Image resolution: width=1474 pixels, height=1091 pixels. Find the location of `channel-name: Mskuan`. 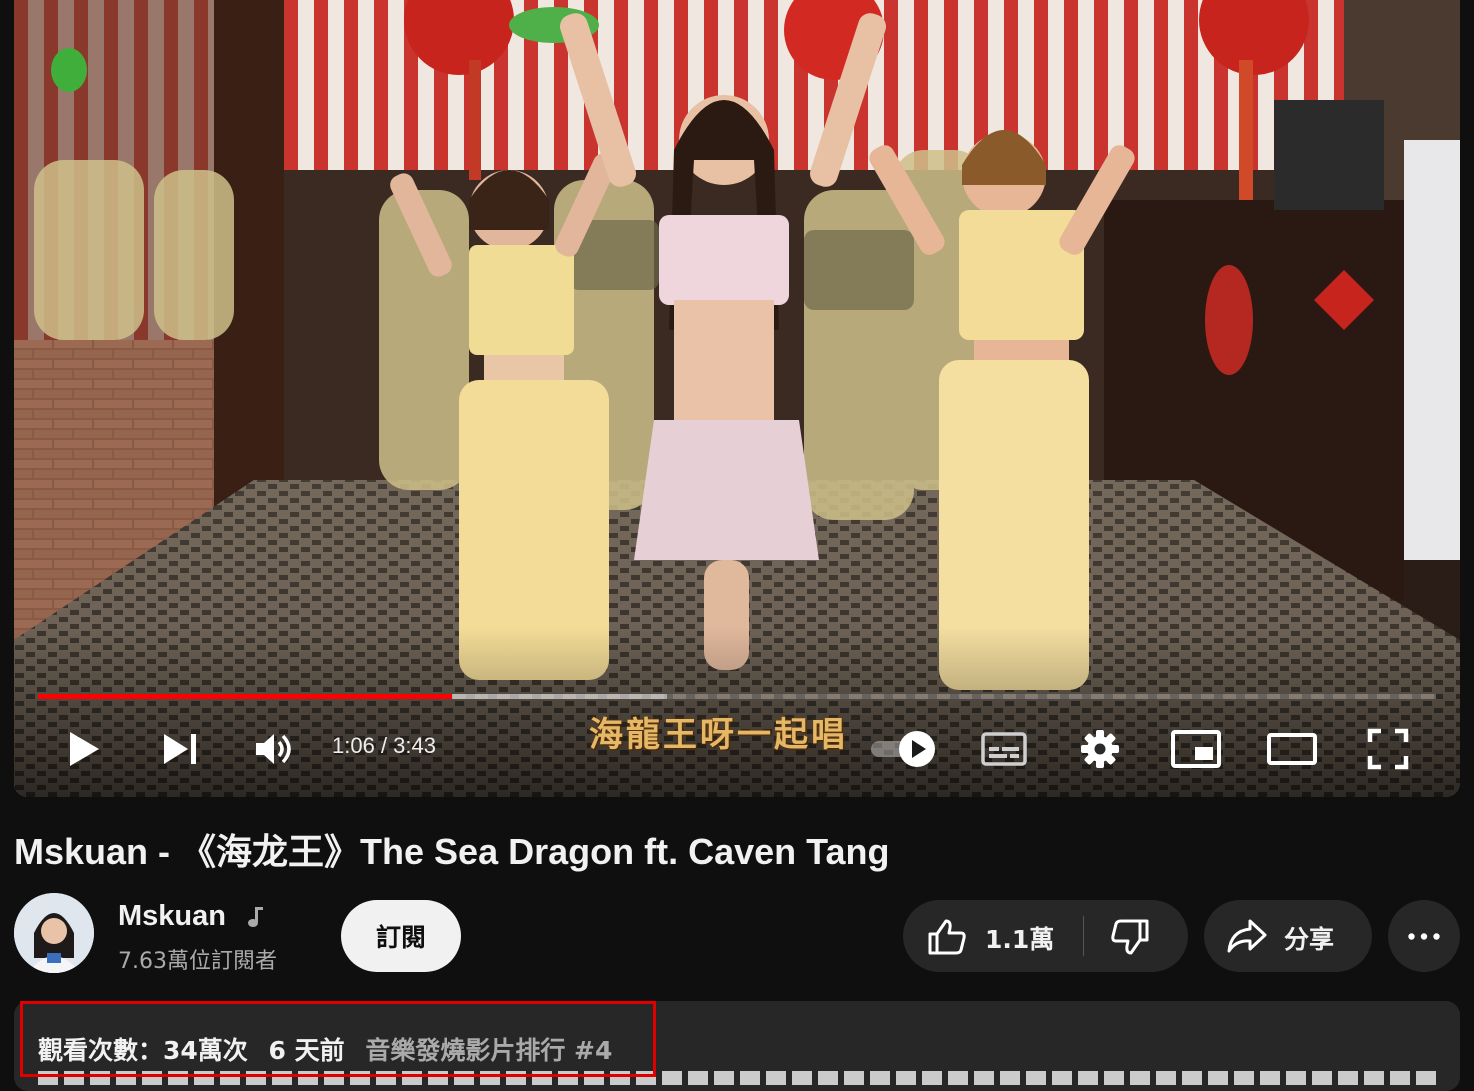

channel-name: Mskuan is located at coordinates (172, 916).